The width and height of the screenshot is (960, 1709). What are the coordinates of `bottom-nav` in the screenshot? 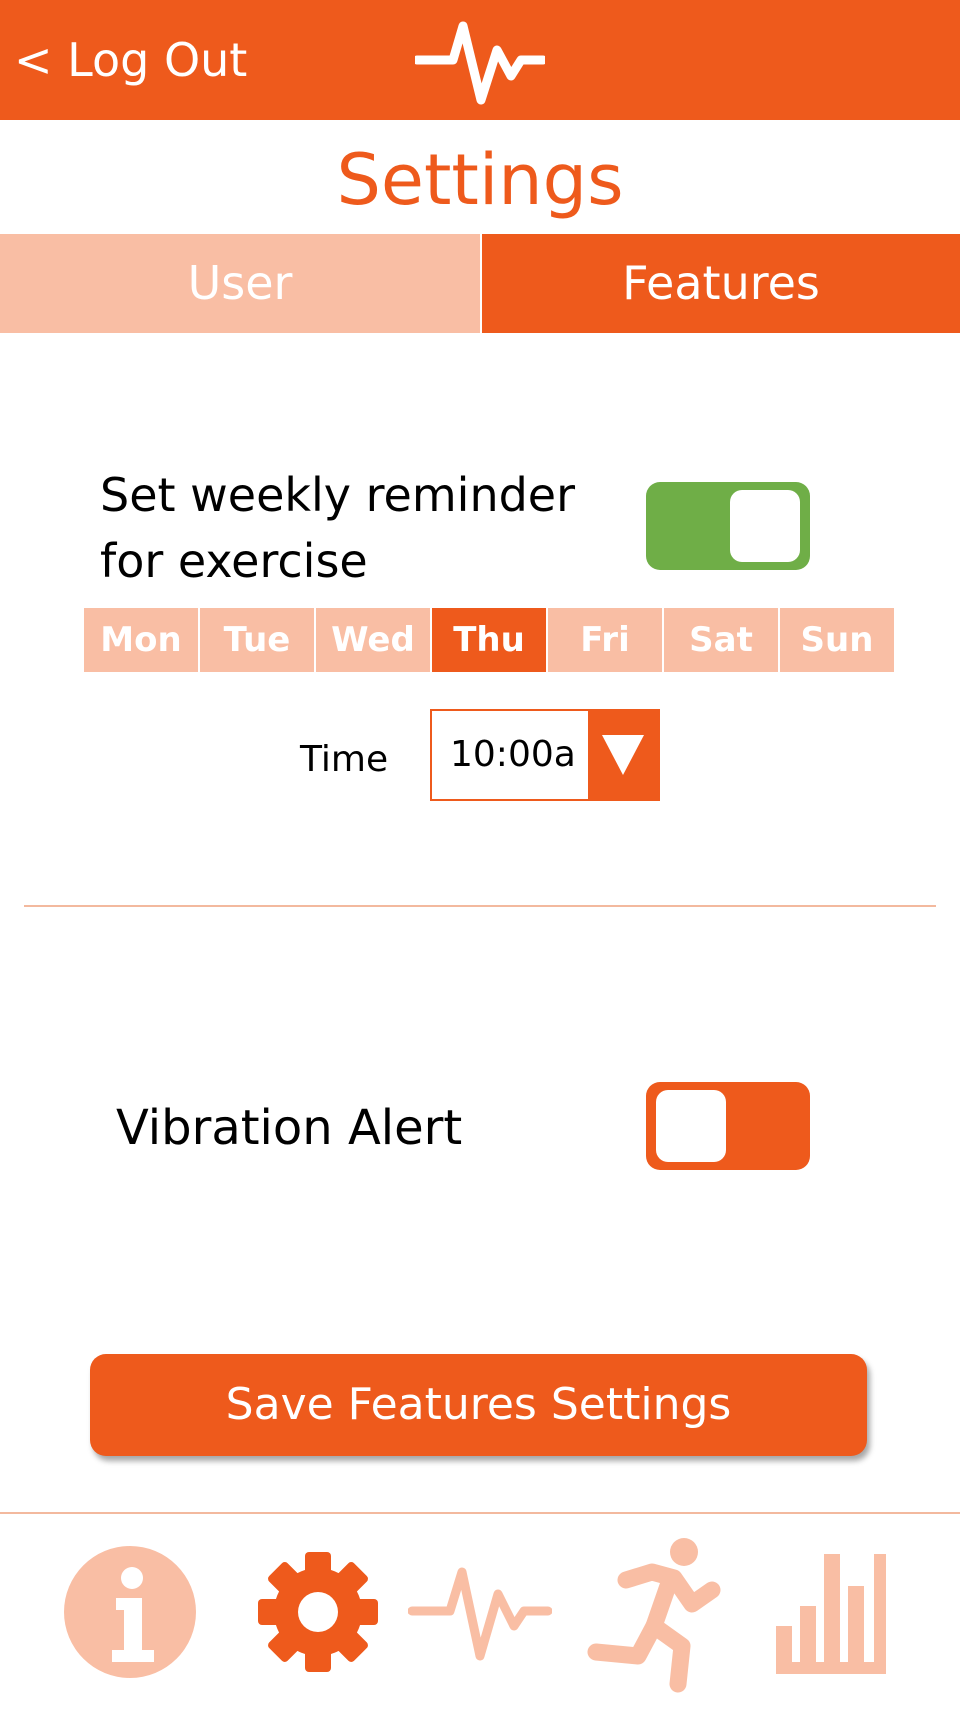 It's located at (480, 1611).